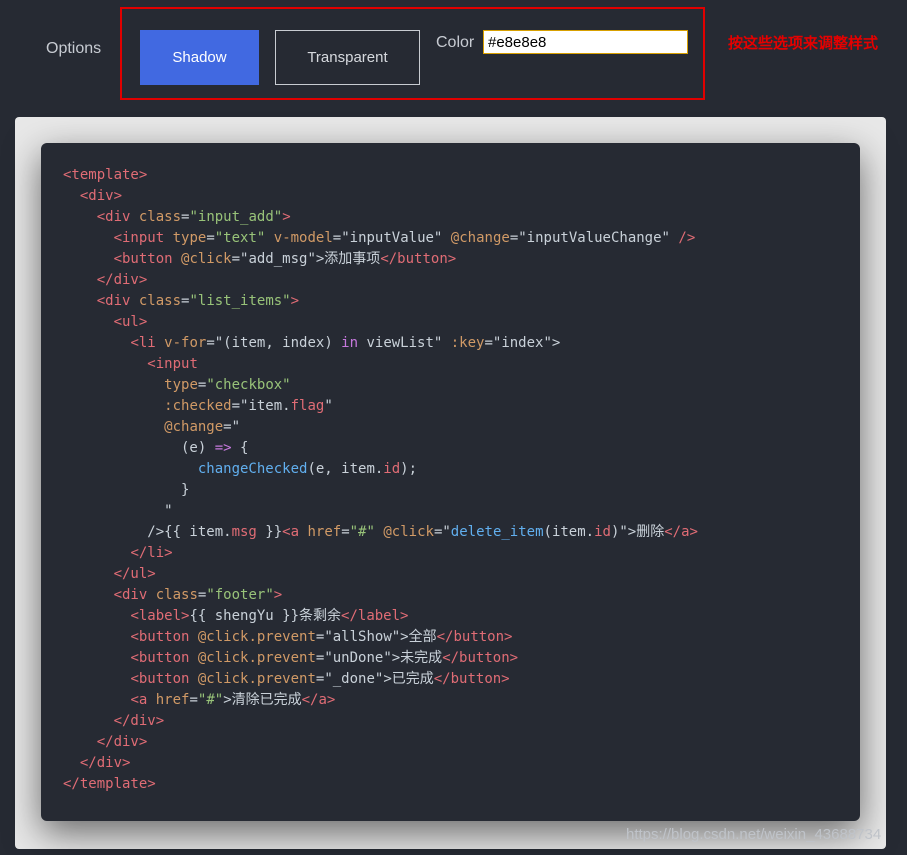  I want to click on code-token: ="_done">已完成, so click(374, 679).